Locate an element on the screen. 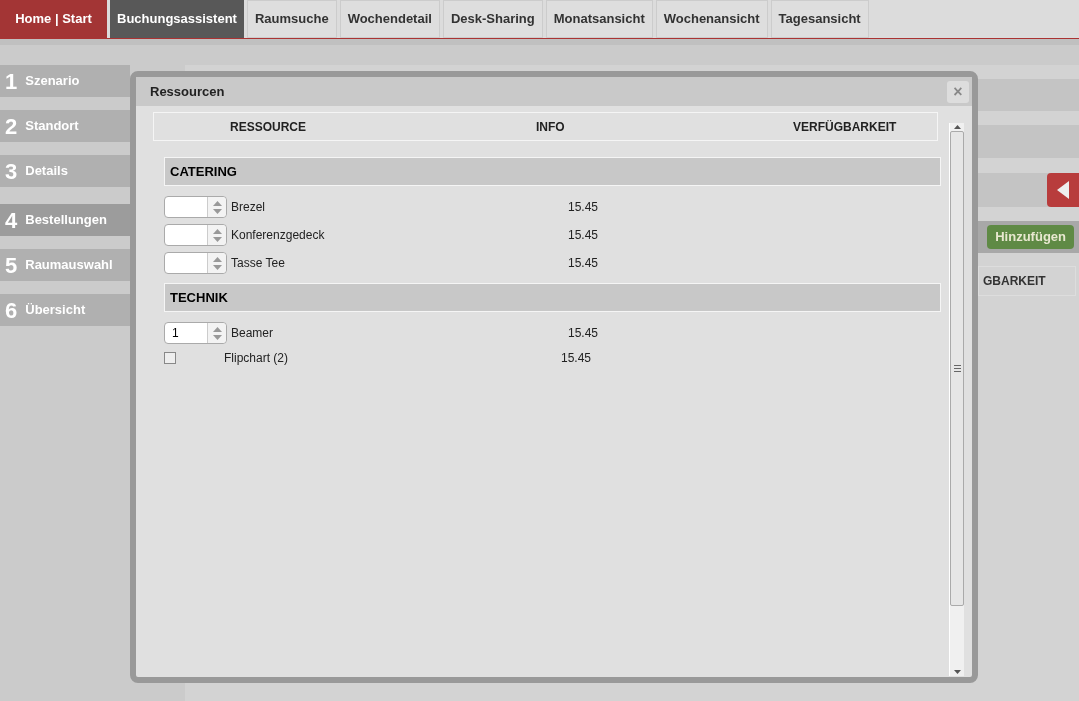 This screenshot has height=701, width=1079. nav-tab: Wochenansicht is located at coordinates (711, 19).